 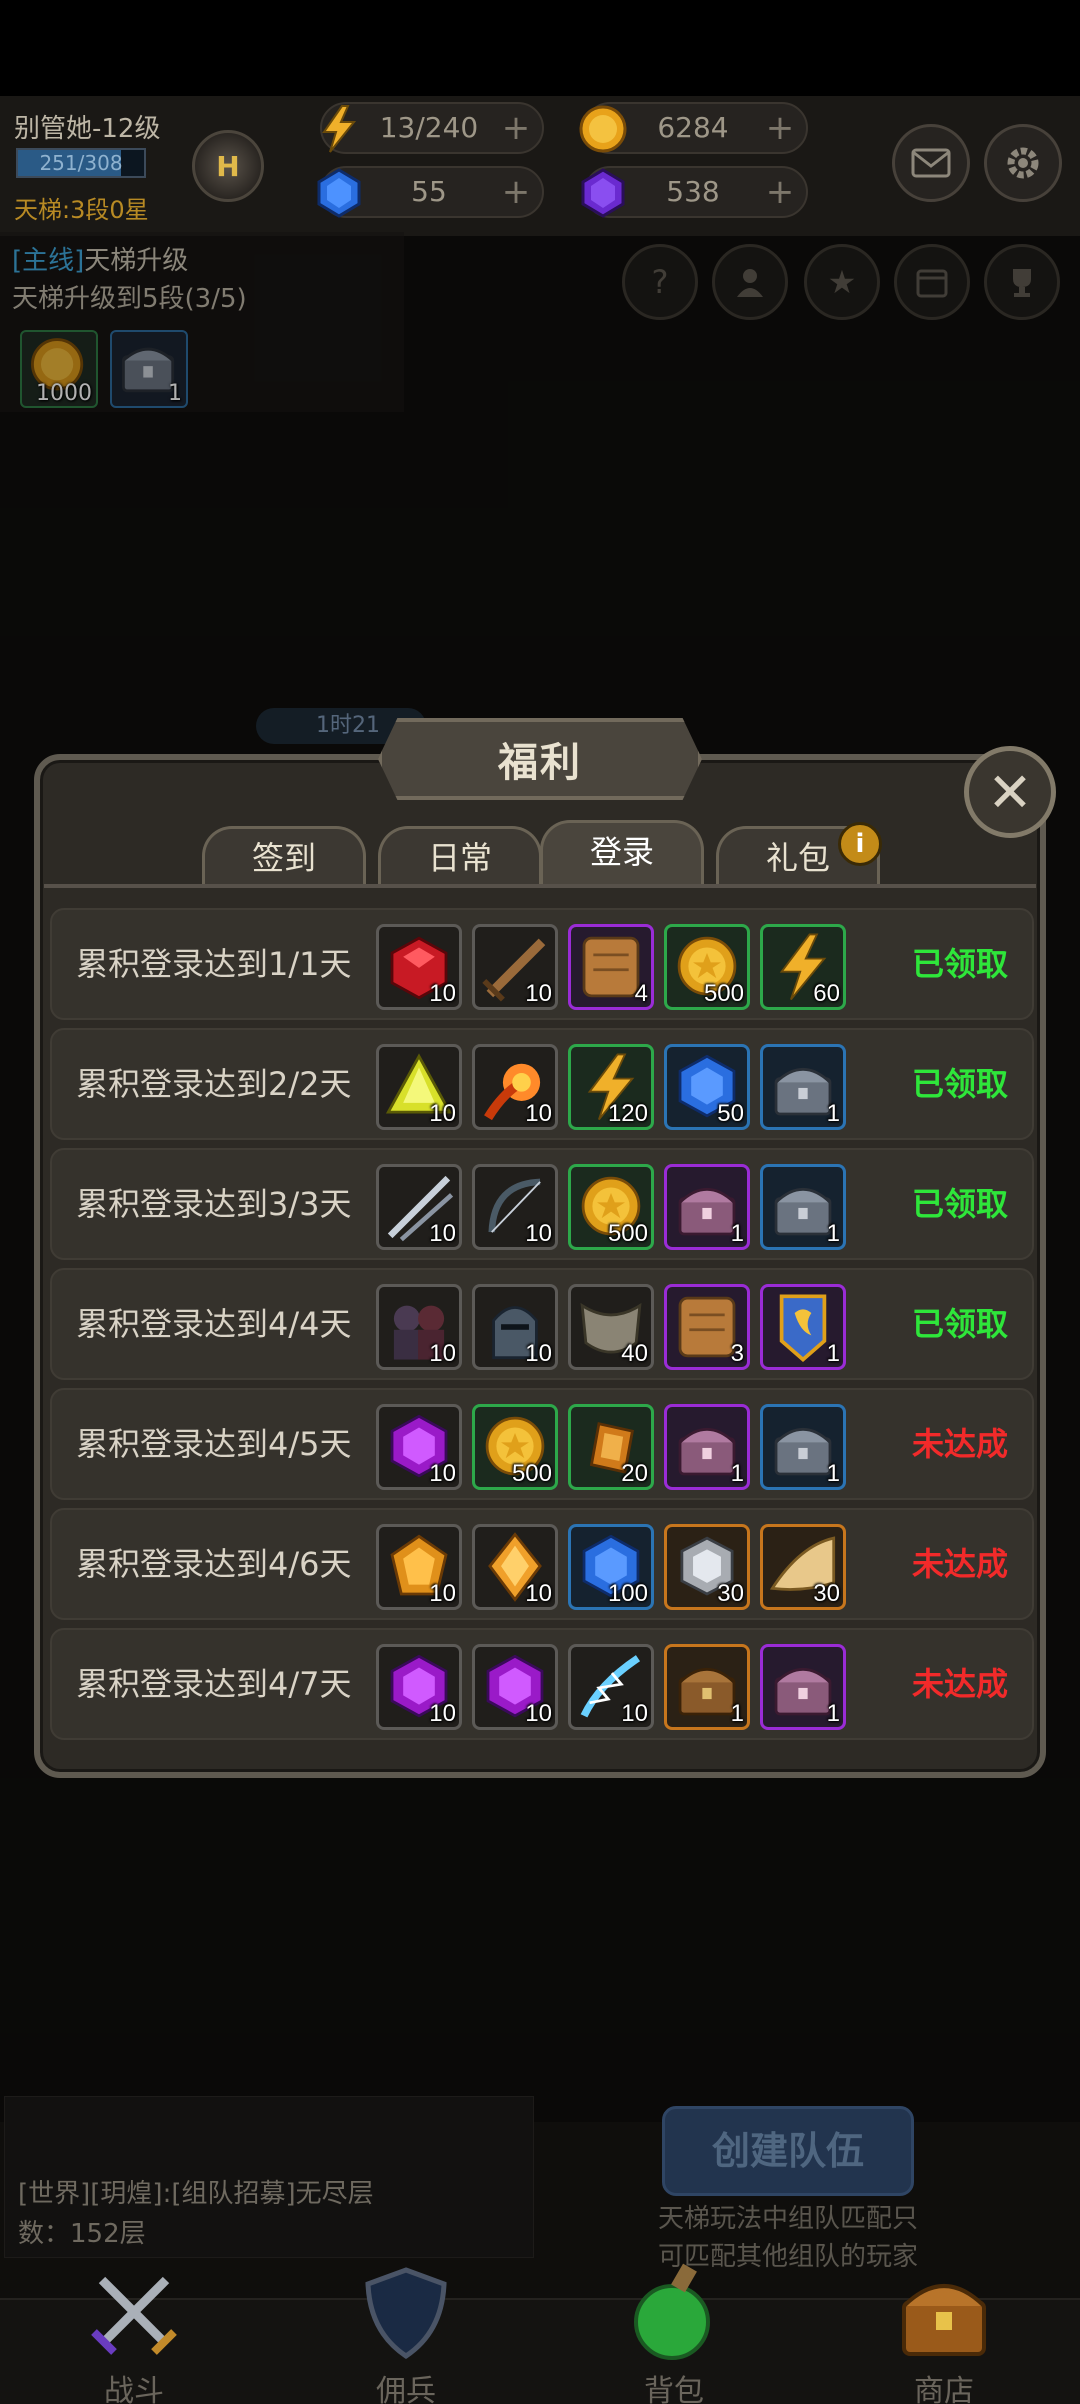 What do you see at coordinates (214, 1324) in the screenshot?
I see `reward-row-label: 累积登录达到4/4天` at bounding box center [214, 1324].